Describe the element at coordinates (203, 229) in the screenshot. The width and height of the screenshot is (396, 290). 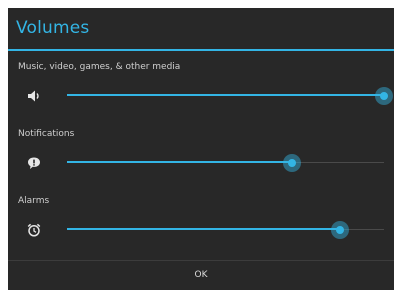
I see `alarms-volume-fill` at that location.